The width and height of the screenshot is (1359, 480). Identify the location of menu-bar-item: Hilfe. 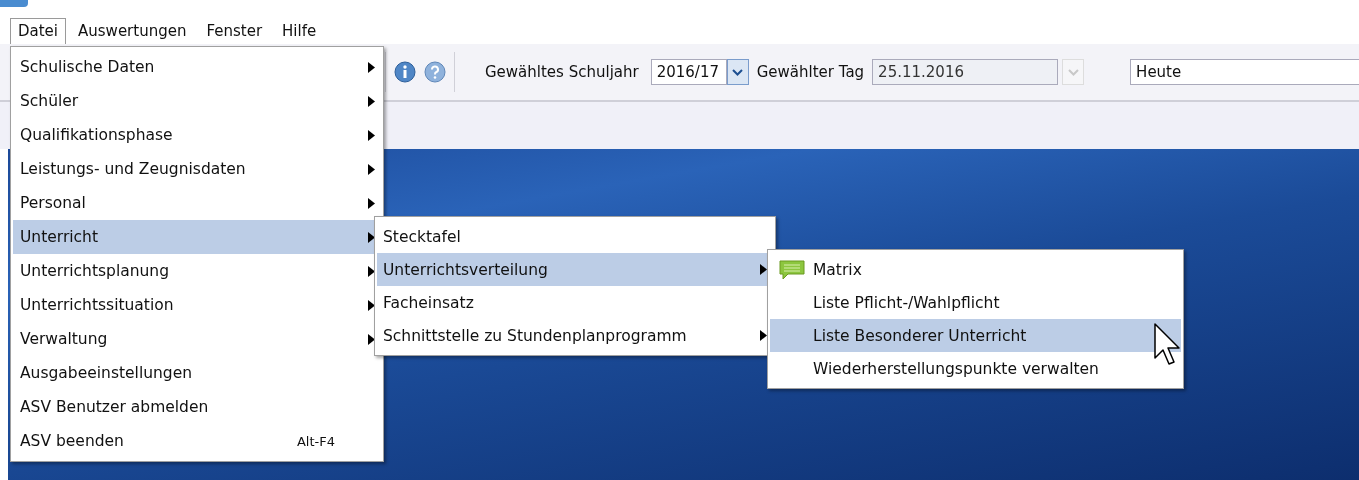
(299, 31).